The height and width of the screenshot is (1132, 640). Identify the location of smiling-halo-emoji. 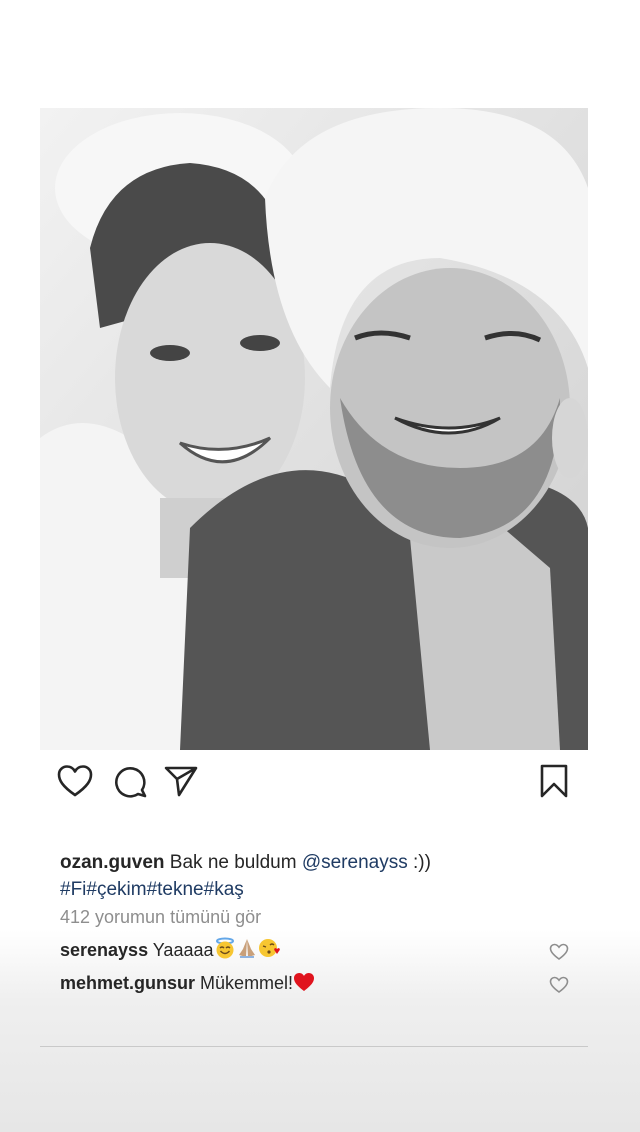
(225, 951).